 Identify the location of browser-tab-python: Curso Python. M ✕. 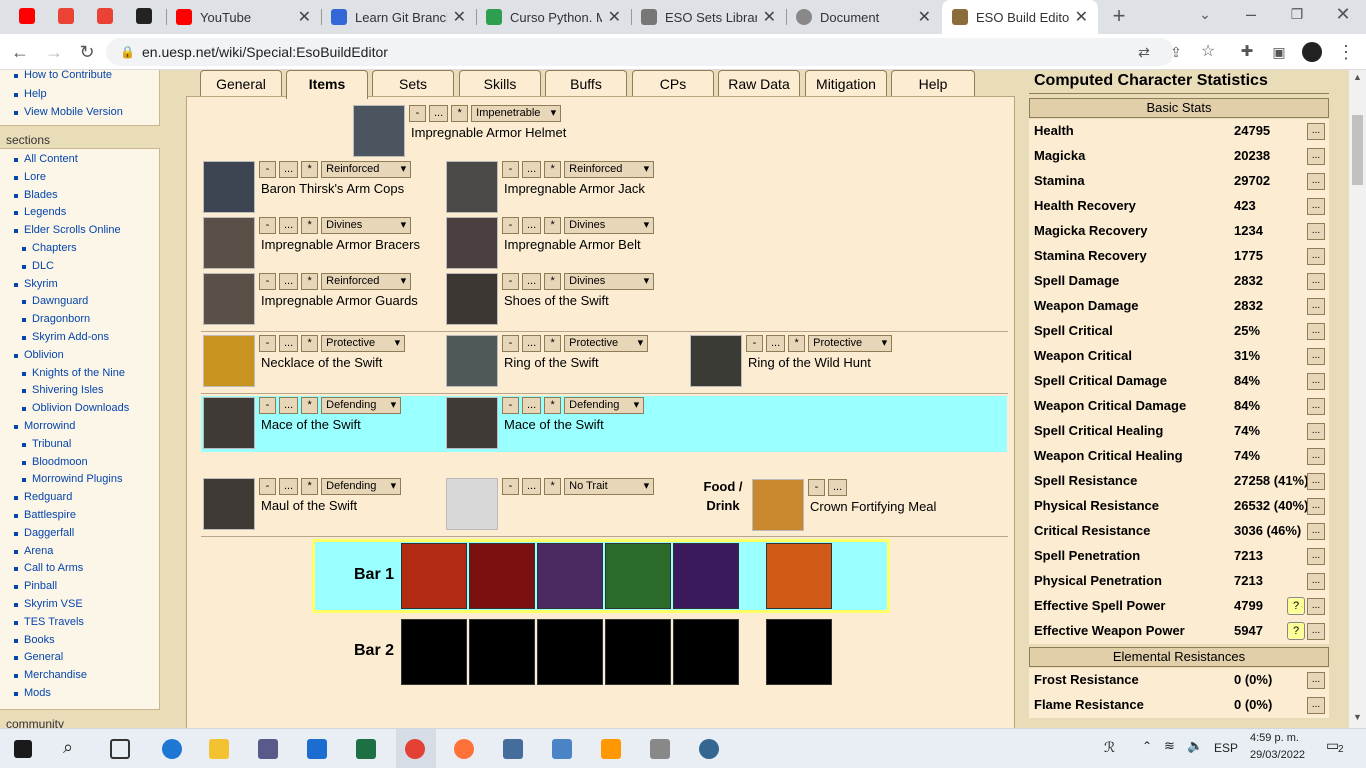
(553, 17).